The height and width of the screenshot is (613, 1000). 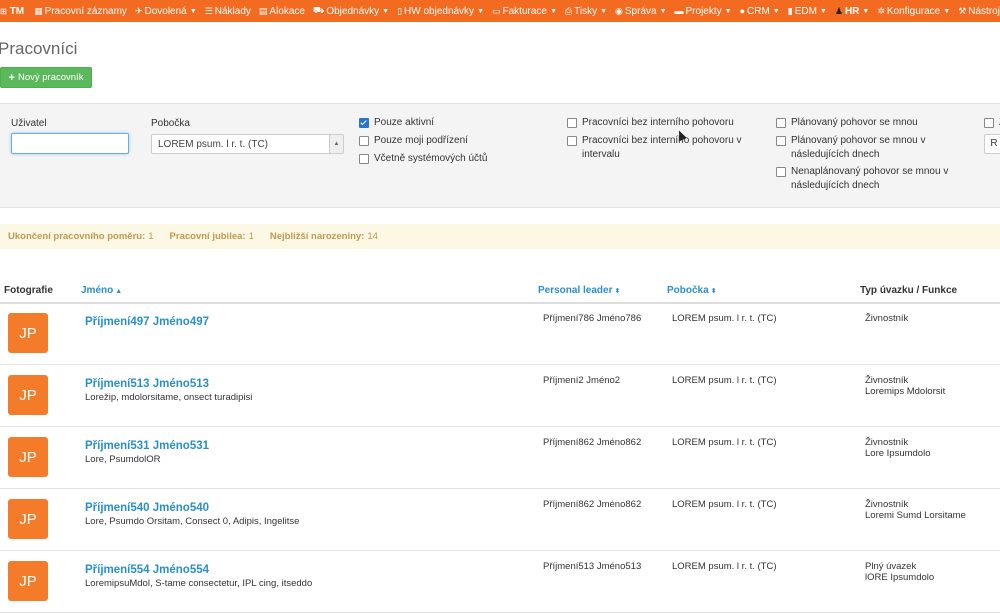 I want to click on personal-leader: Příjmení786 Jméno786, so click(x=592, y=318).